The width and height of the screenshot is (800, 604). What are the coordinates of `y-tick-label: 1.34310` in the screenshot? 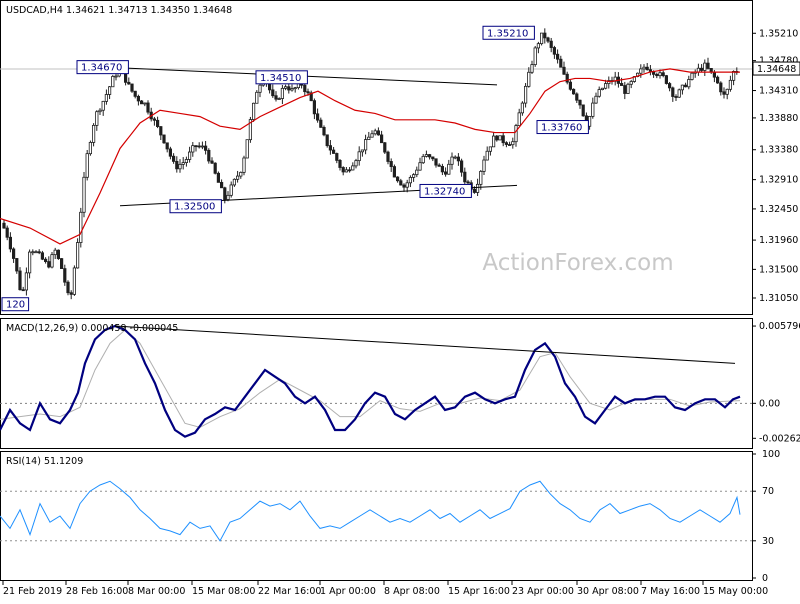 It's located at (778, 91).